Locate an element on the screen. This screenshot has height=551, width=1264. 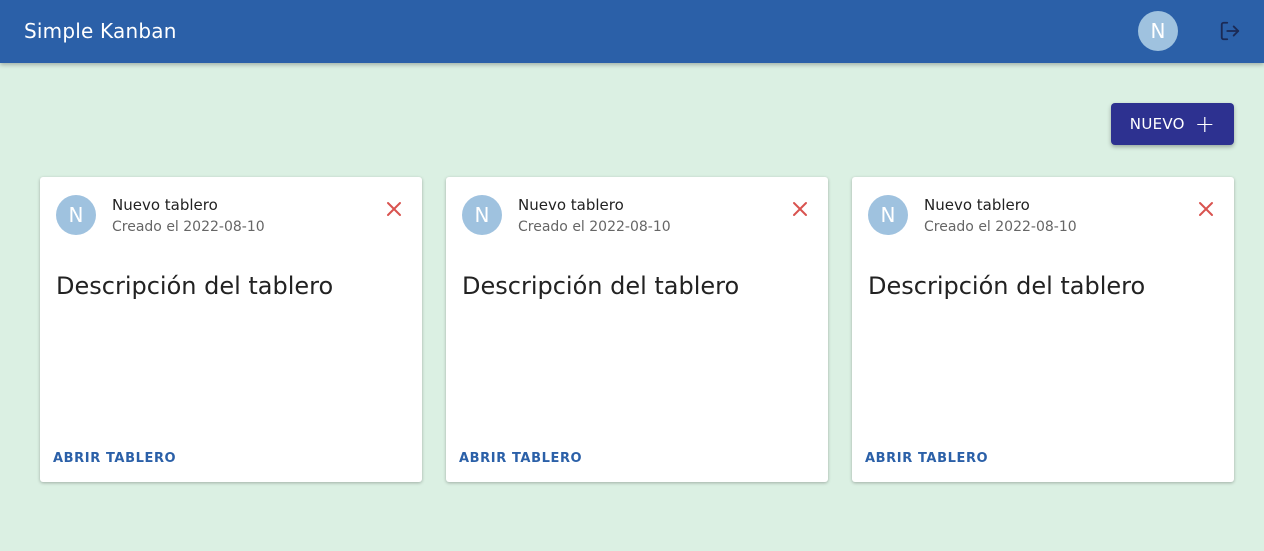
plus-icon: + is located at coordinates (1205, 124).